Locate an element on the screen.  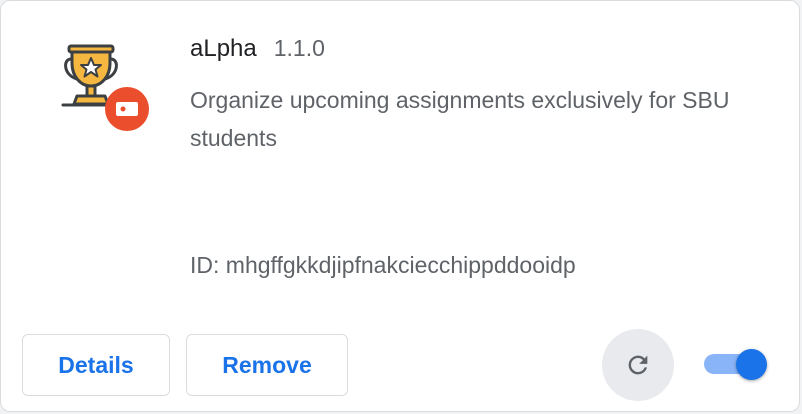
unpacked-extension-badge-icon is located at coordinates (127, 109).